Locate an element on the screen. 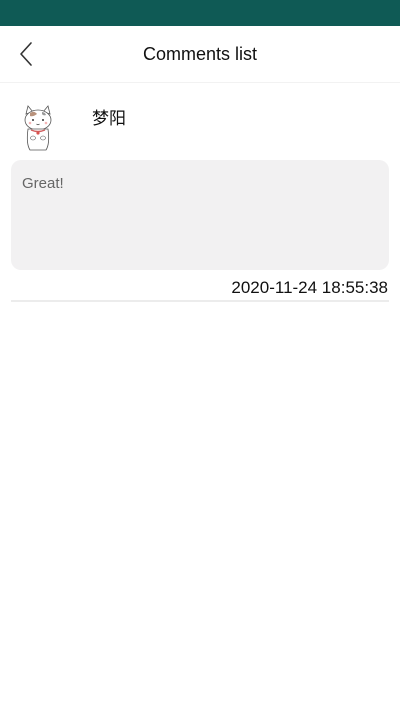  app-bar: Comments list is located at coordinates (200, 54).